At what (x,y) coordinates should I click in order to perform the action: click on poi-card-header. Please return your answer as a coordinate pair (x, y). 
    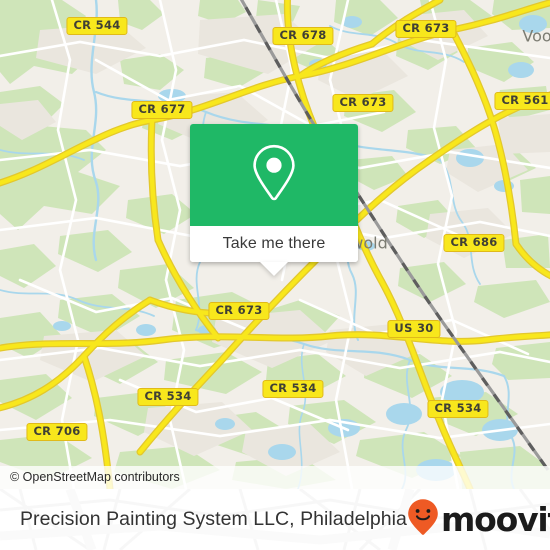
    Looking at the image, I should click on (274, 175).